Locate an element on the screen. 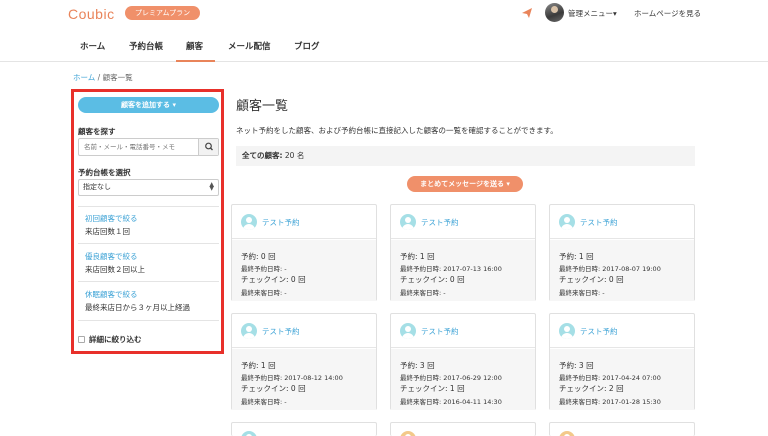 The height and width of the screenshot is (436, 768). search-icon is located at coordinates (209, 146).